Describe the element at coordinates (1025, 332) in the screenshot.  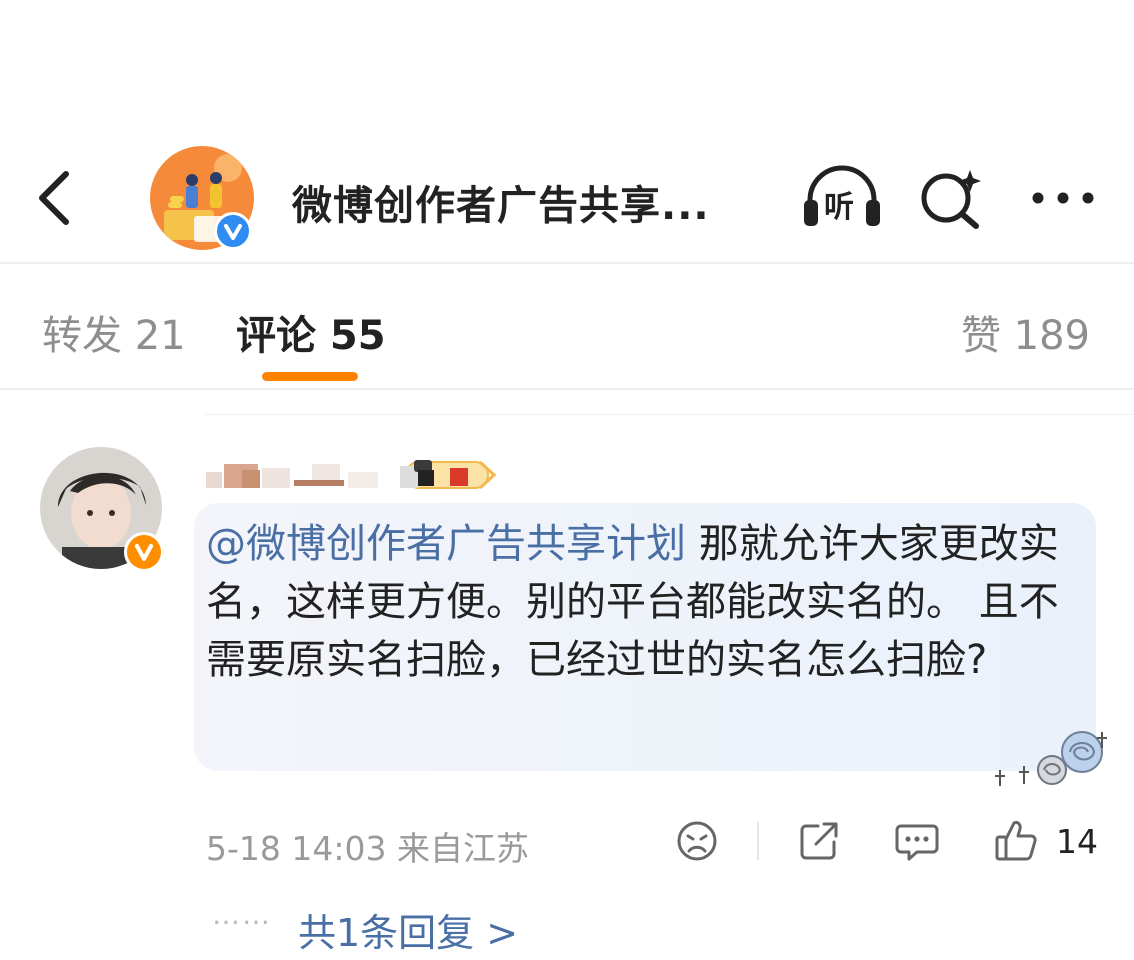
I see `tab-like: 赞 189` at that location.